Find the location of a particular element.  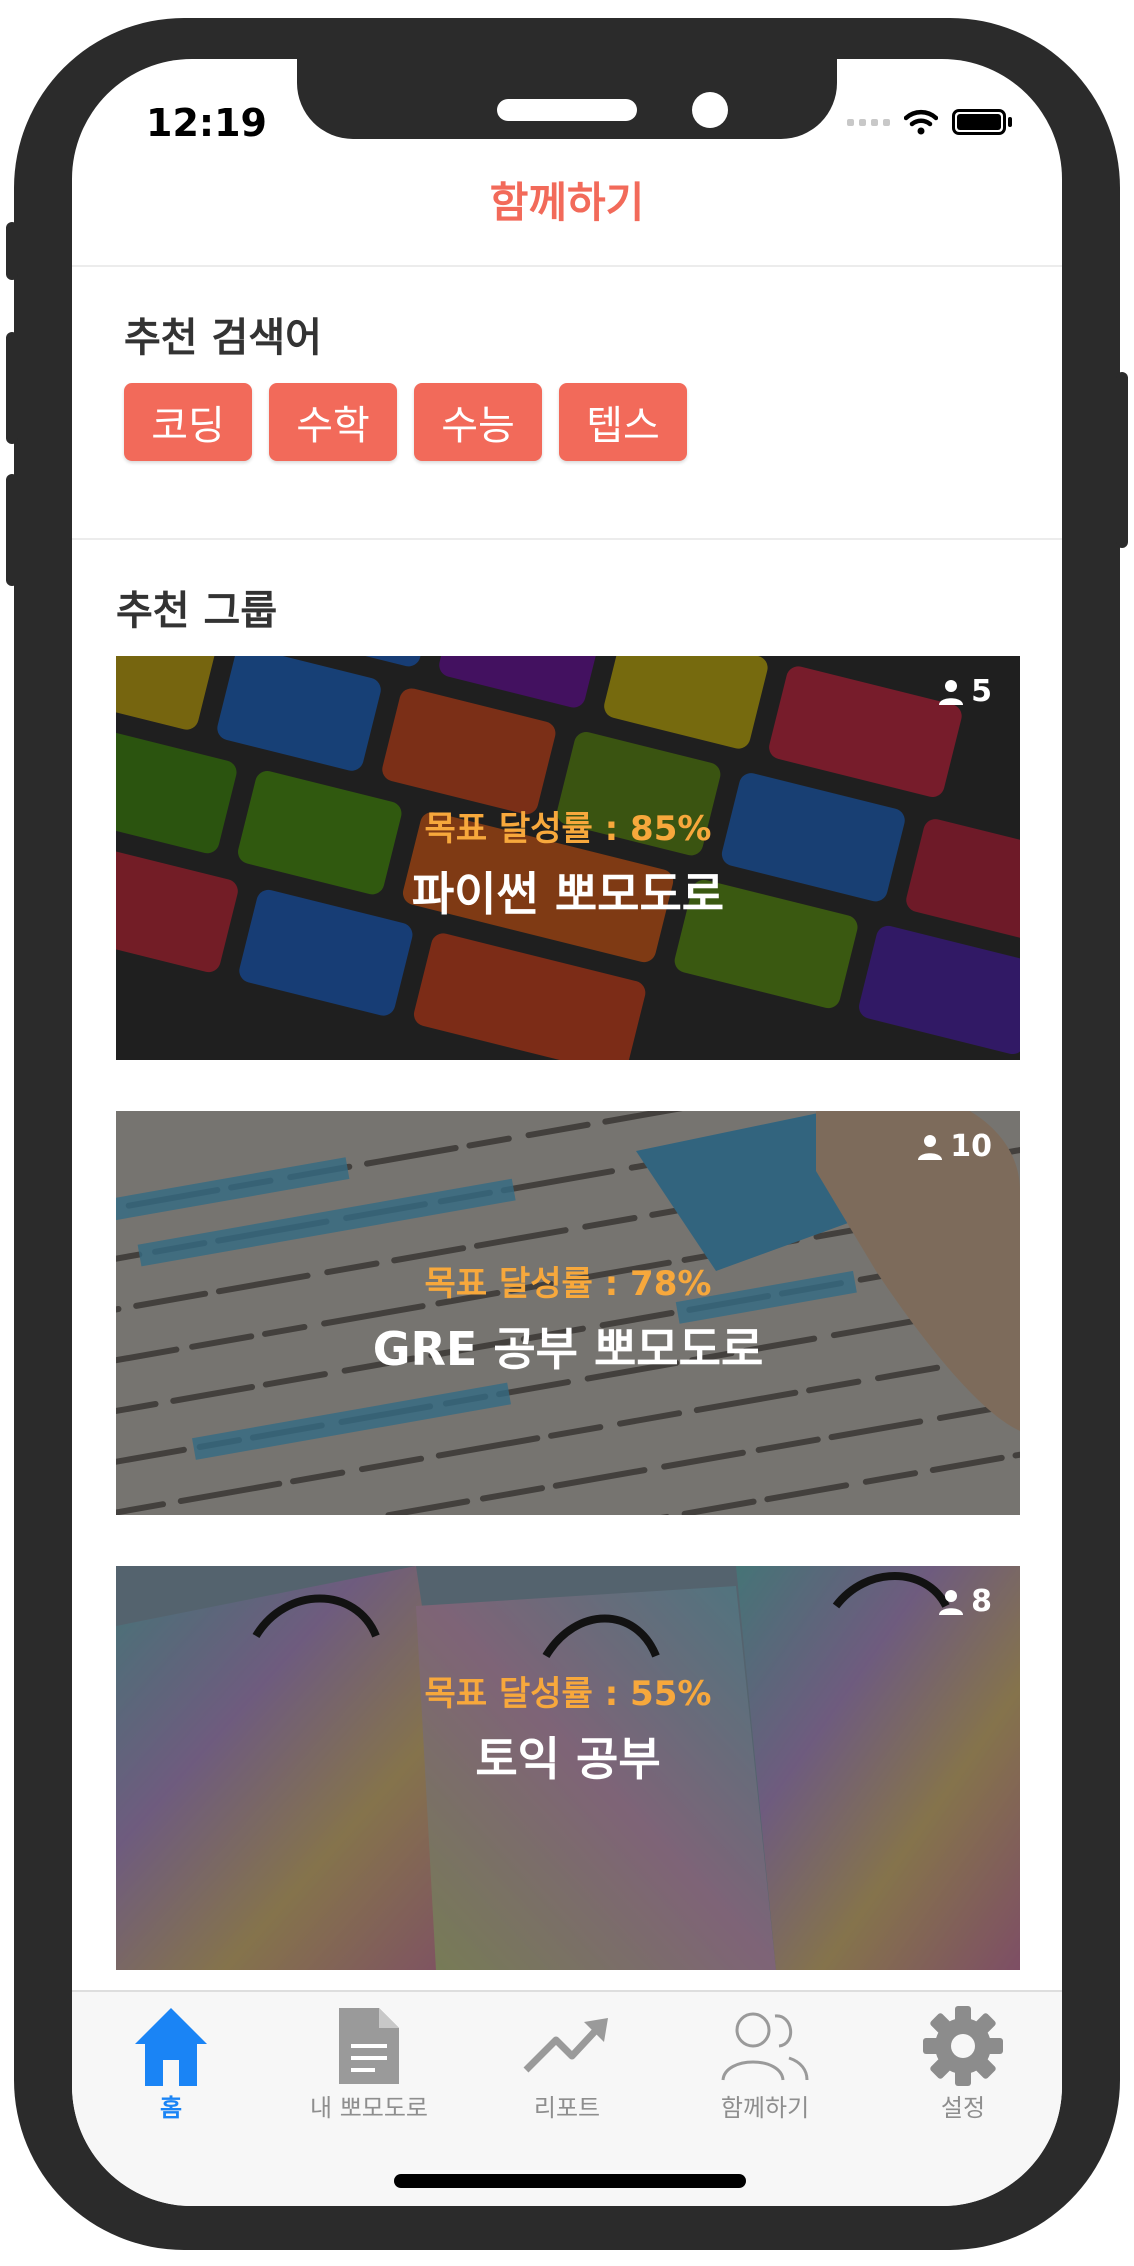

tab-label: 함께하기 is located at coordinates (765, 2108).